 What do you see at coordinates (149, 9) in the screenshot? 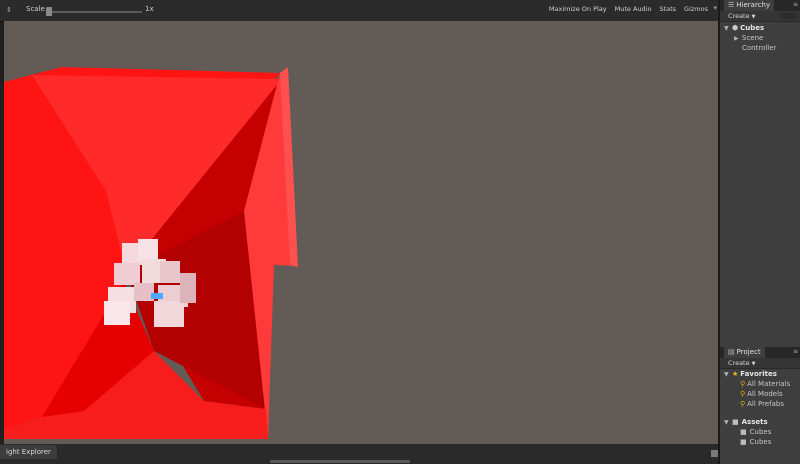
I see `scale-value: 1x` at bounding box center [149, 9].